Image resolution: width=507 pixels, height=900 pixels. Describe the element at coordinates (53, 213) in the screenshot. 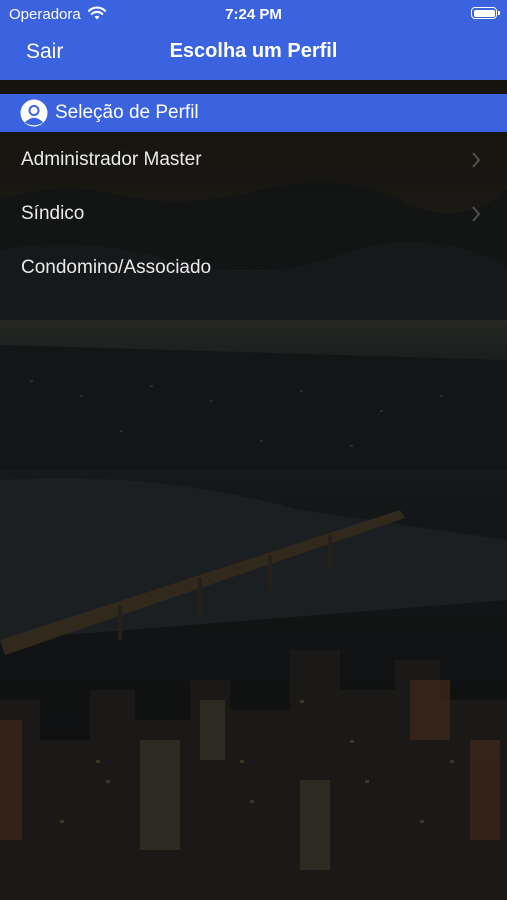

I see `profile-item-label: Síndico` at that location.